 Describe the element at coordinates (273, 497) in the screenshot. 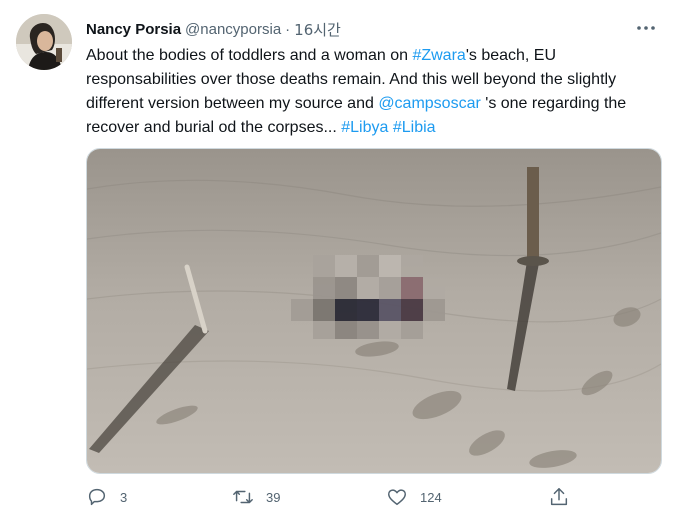

I see `retweet-count: 39` at that location.